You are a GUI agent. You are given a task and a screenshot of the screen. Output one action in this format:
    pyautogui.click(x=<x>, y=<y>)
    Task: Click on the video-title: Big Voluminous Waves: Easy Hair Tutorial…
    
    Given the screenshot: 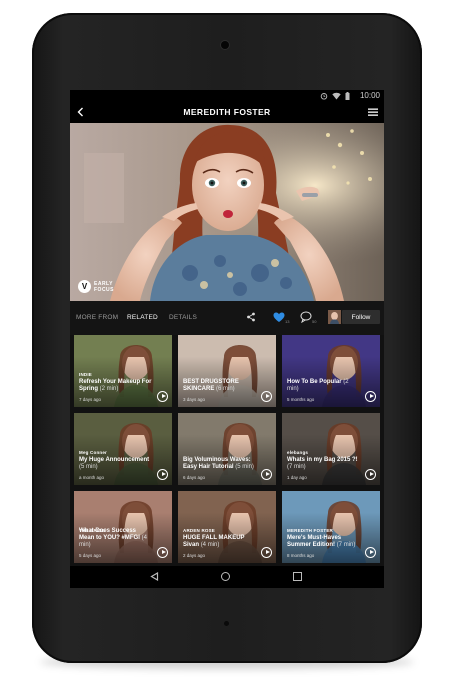 What is the action you would take?
    pyautogui.click(x=219, y=464)
    